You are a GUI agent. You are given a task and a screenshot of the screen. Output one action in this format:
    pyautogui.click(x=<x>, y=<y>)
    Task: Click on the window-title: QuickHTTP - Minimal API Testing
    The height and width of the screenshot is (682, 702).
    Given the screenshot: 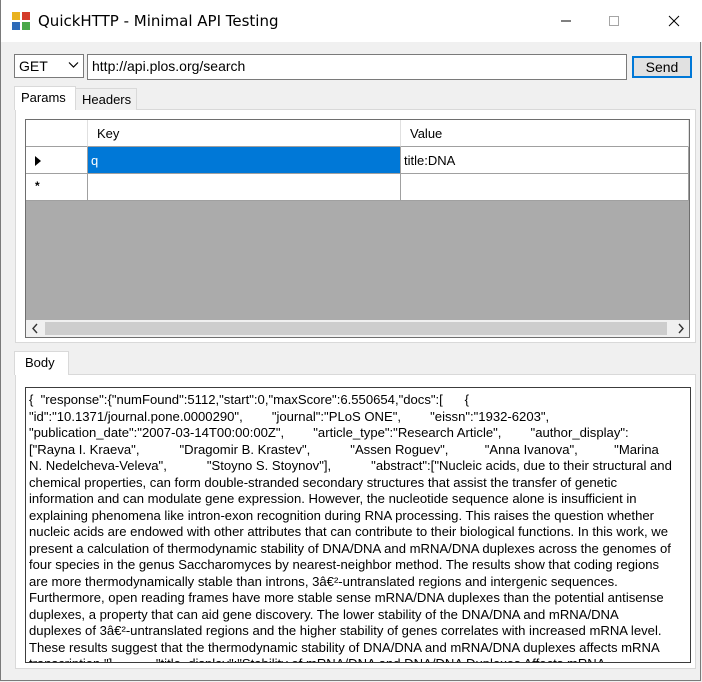 What is the action you would take?
    pyautogui.click(x=158, y=21)
    